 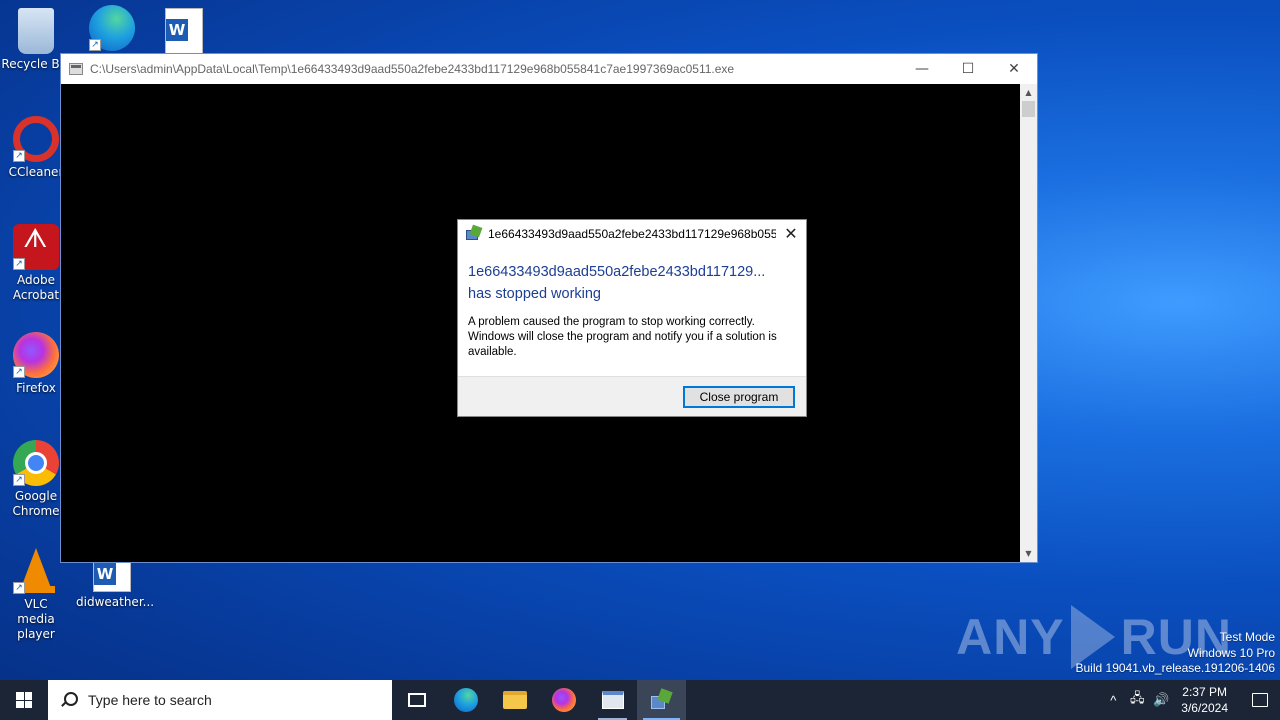 What do you see at coordinates (739, 397) in the screenshot?
I see `close-program-button: Close program` at bounding box center [739, 397].